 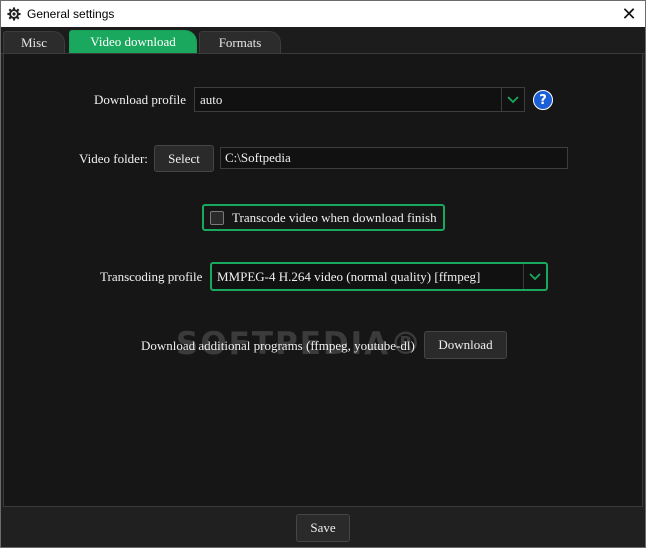 I want to click on transcode-checkbox-row: Transcode video when download finish, so click(x=323, y=217).